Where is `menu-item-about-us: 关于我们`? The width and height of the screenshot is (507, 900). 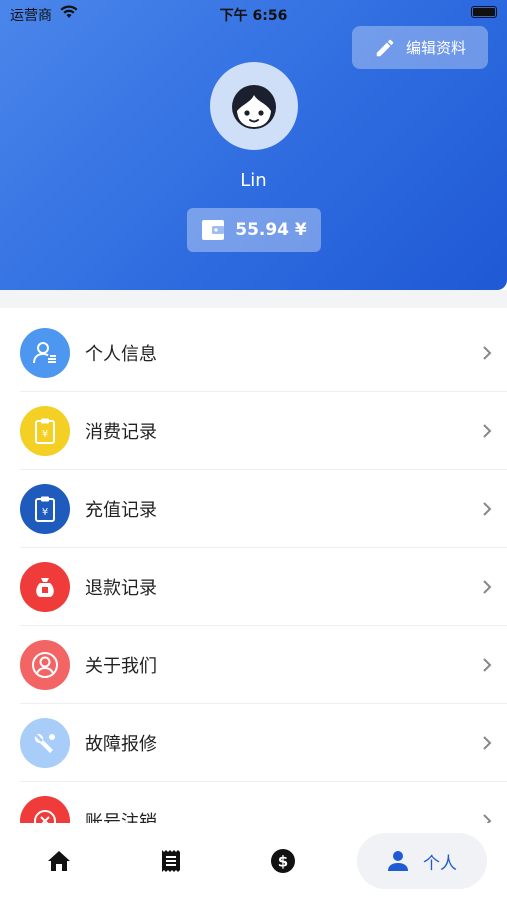 menu-item-about-us: 关于我们 is located at coordinates (263, 665).